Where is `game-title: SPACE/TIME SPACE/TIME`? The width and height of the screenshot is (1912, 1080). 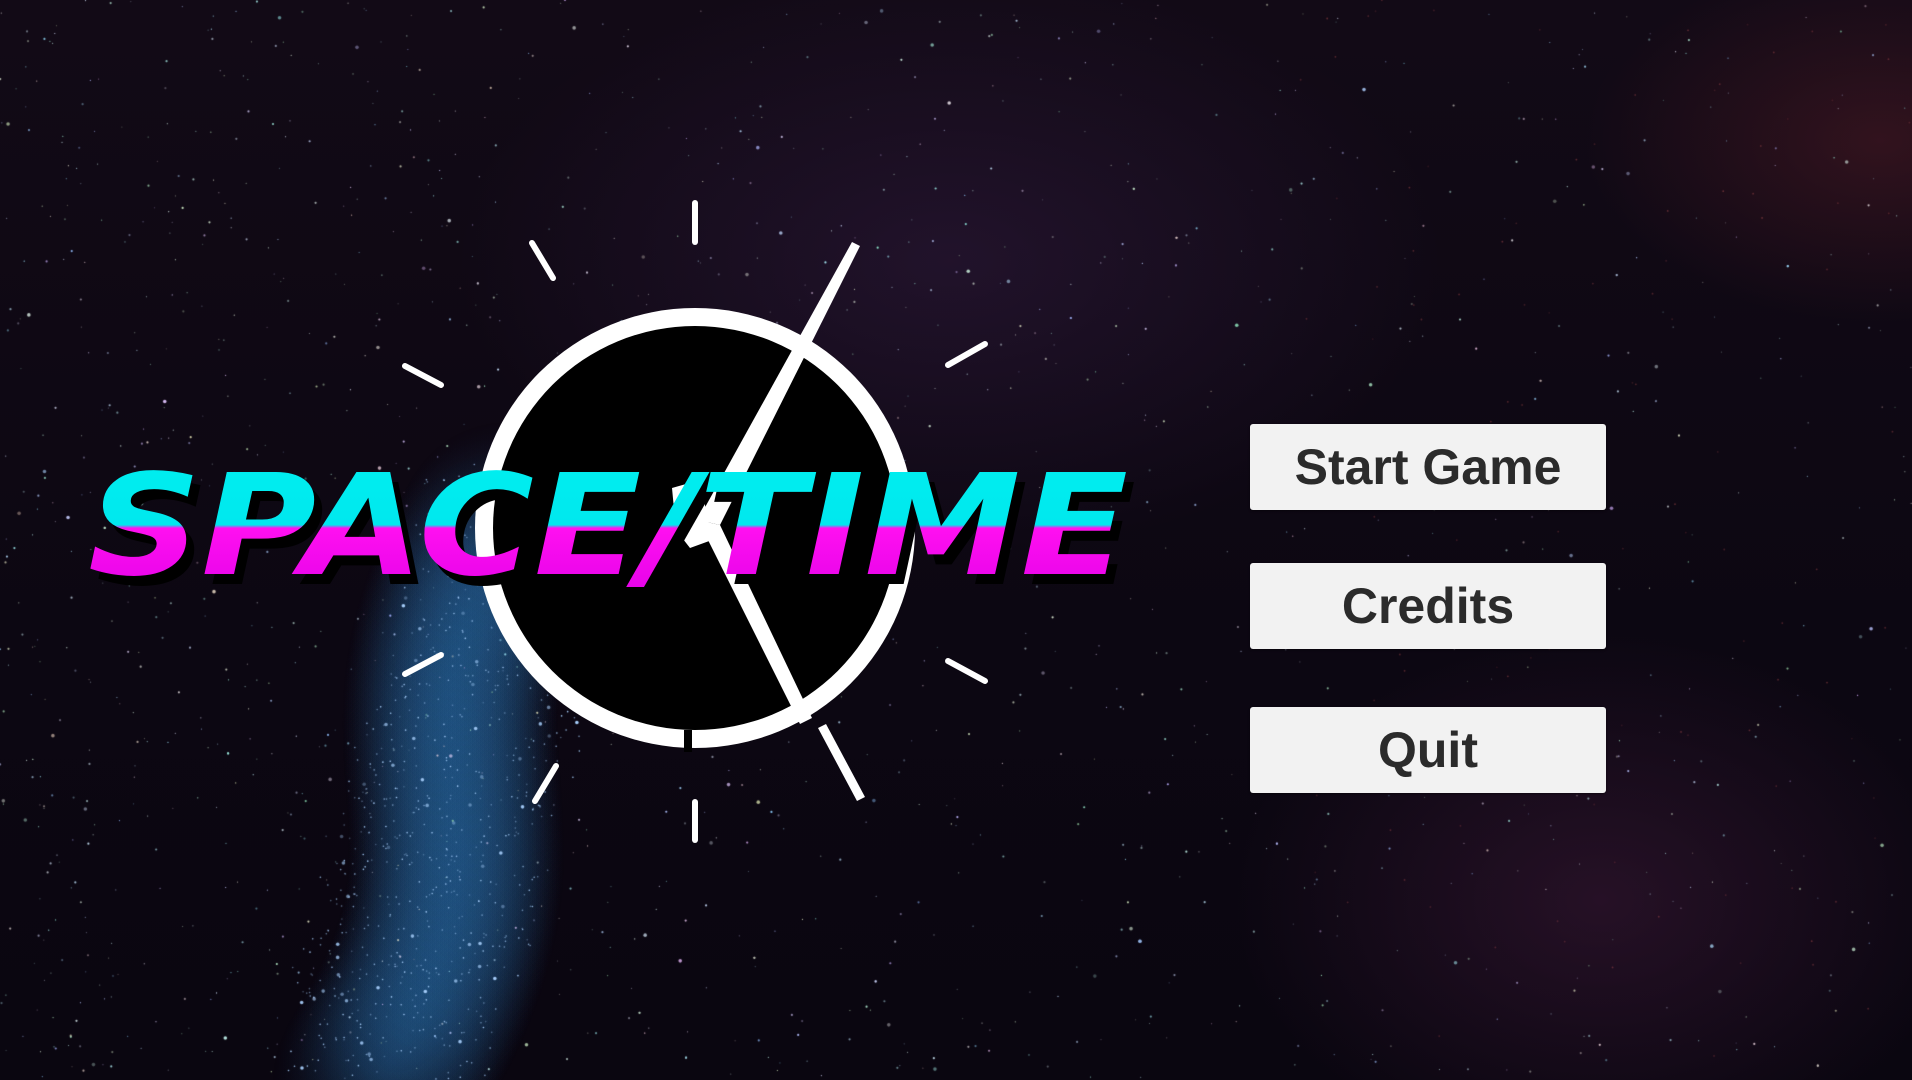
game-title: SPACE/TIME SPACE/TIME is located at coordinates (612, 531).